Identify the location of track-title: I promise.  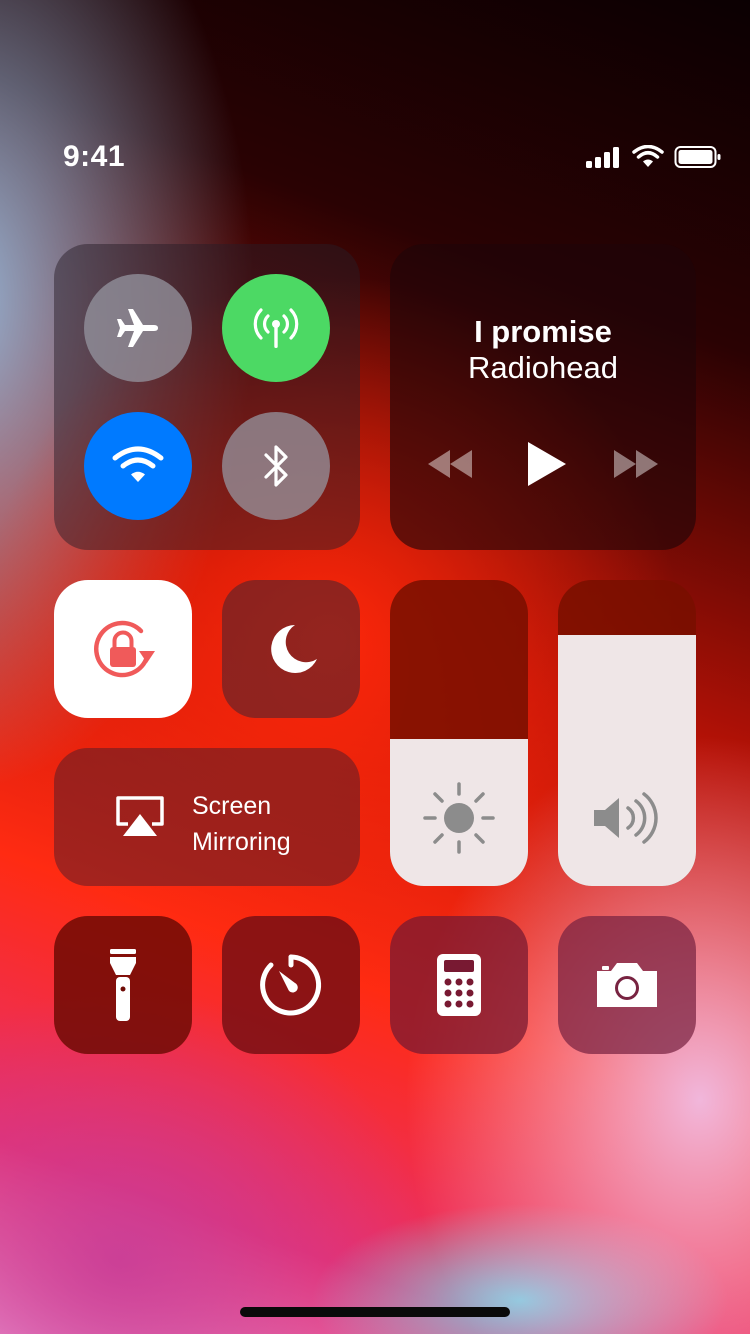
(543, 331).